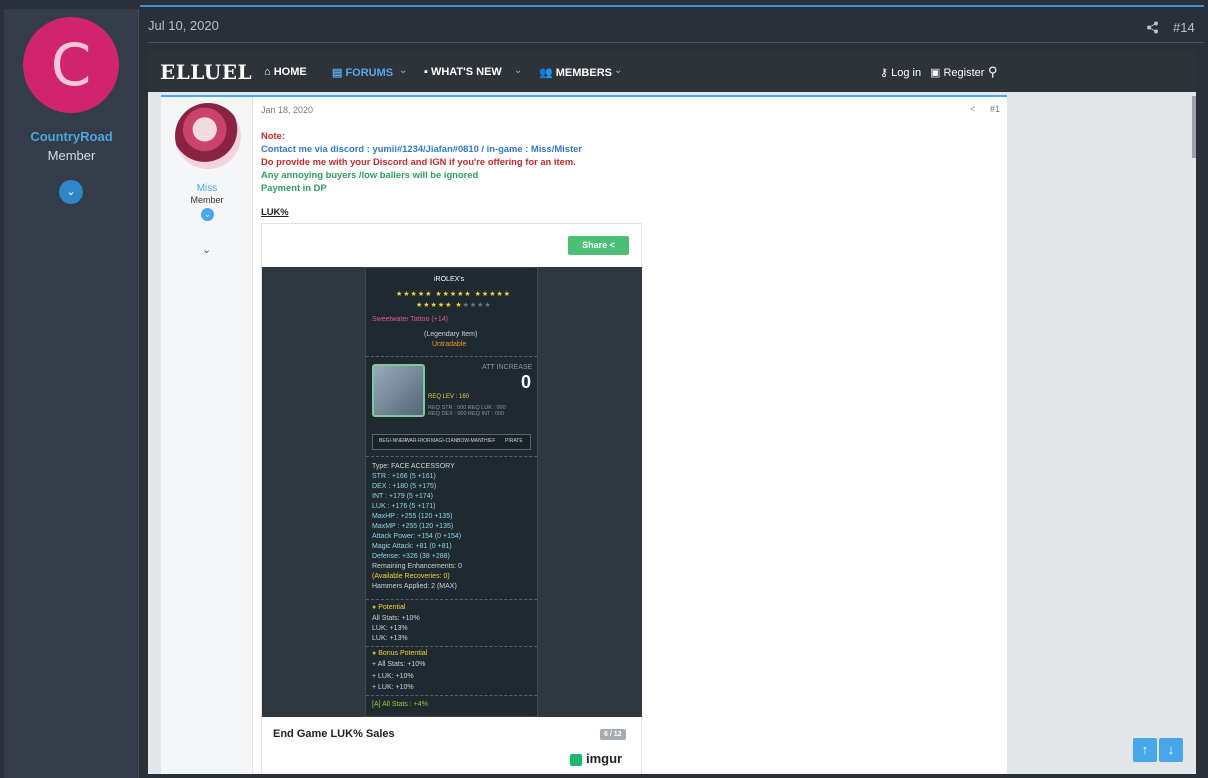 This screenshot has width=1208, height=778. I want to click on username-link: CountryRoad, so click(71, 136).